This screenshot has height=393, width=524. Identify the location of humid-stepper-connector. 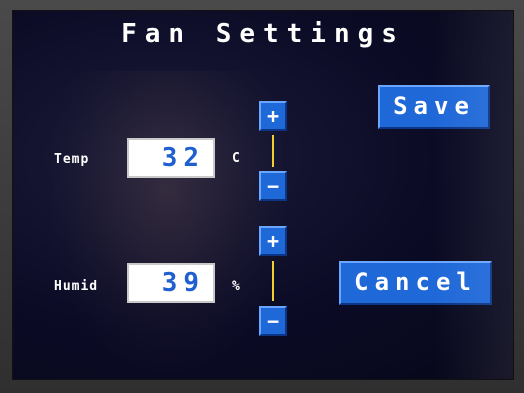
(273, 281).